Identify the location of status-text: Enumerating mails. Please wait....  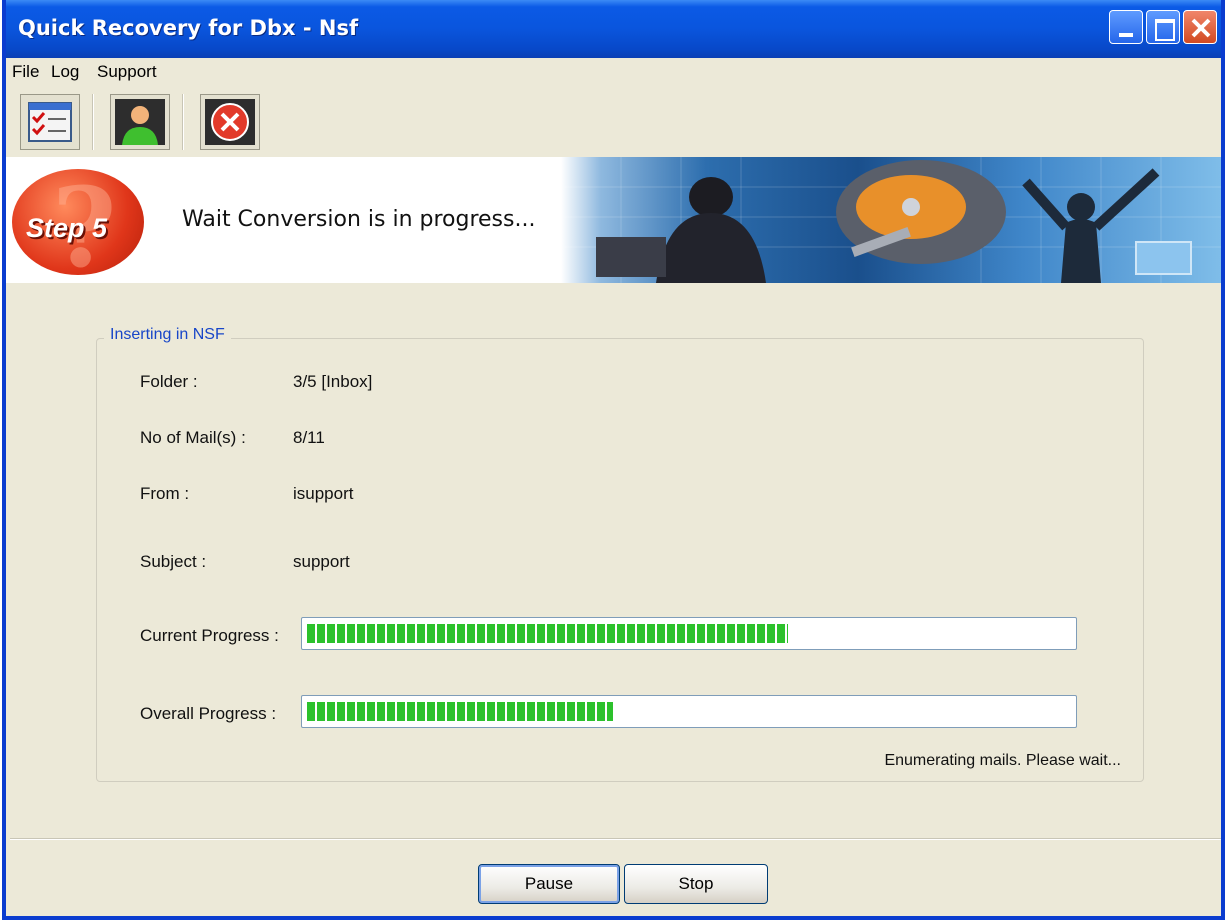
(1002, 760).